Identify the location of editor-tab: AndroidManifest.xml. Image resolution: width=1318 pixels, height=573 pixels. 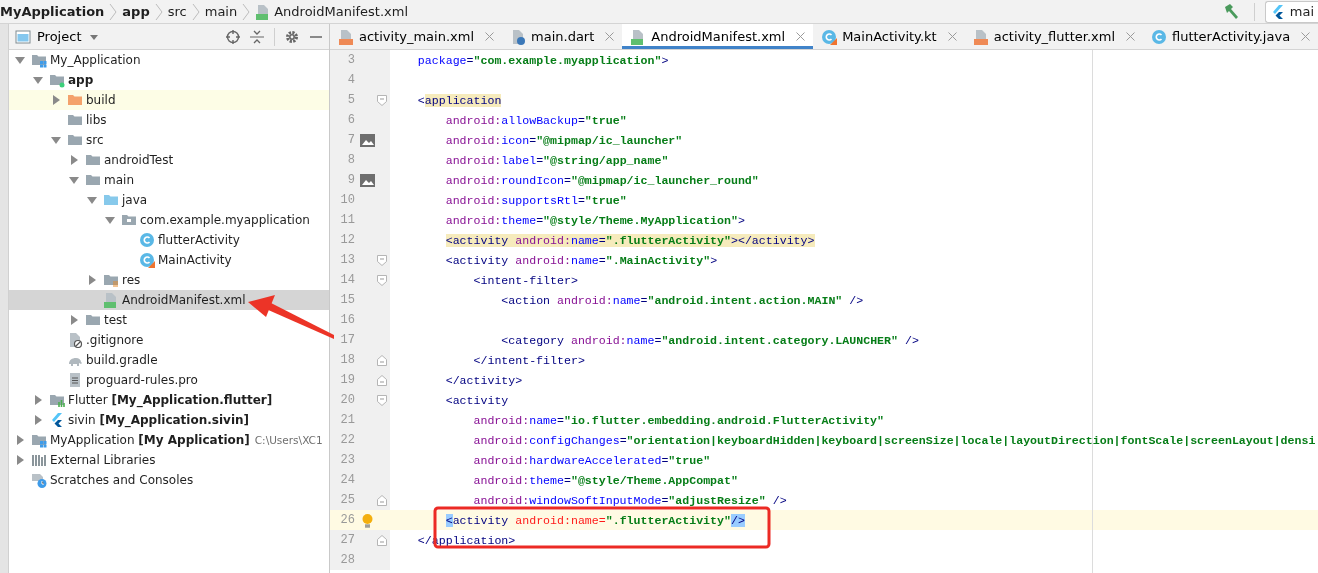
(718, 36).